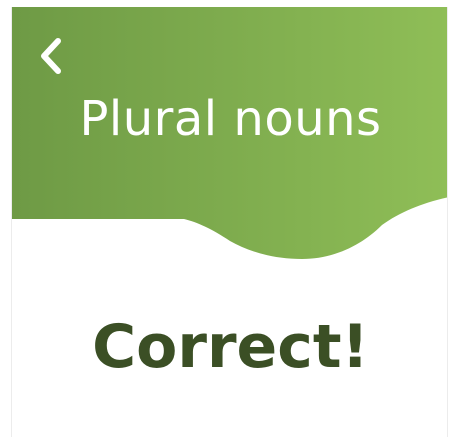 This screenshot has height=437, width=459. I want to click on back-button, so click(52, 56).